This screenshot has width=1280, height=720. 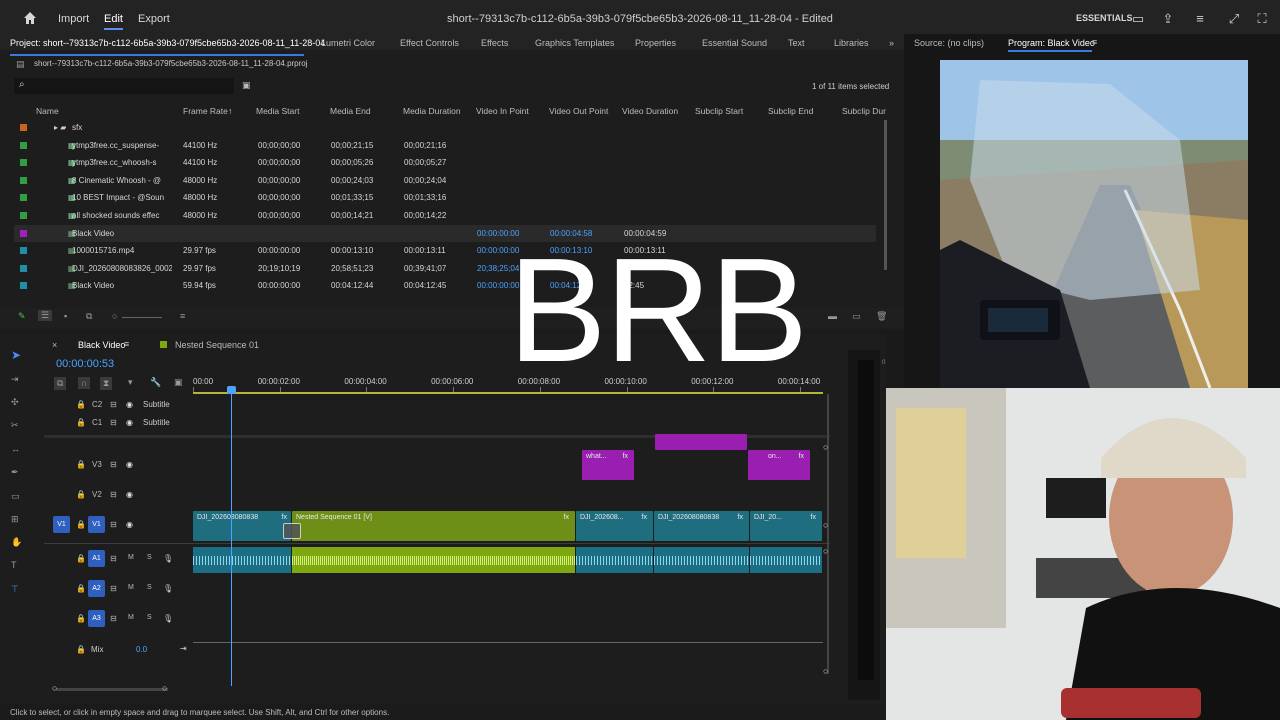 I want to click on track-target-v1: V1, so click(x=96, y=524).